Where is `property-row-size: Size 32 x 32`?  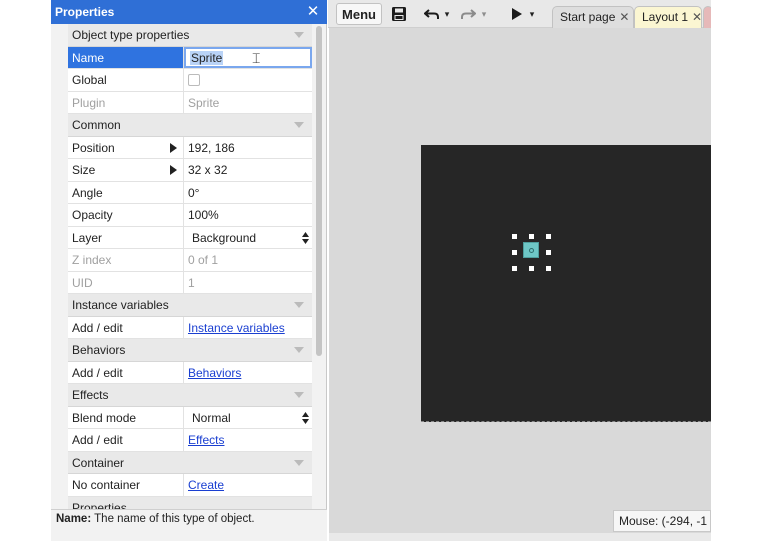 property-row-size: Size 32 x 32 is located at coordinates (190, 170).